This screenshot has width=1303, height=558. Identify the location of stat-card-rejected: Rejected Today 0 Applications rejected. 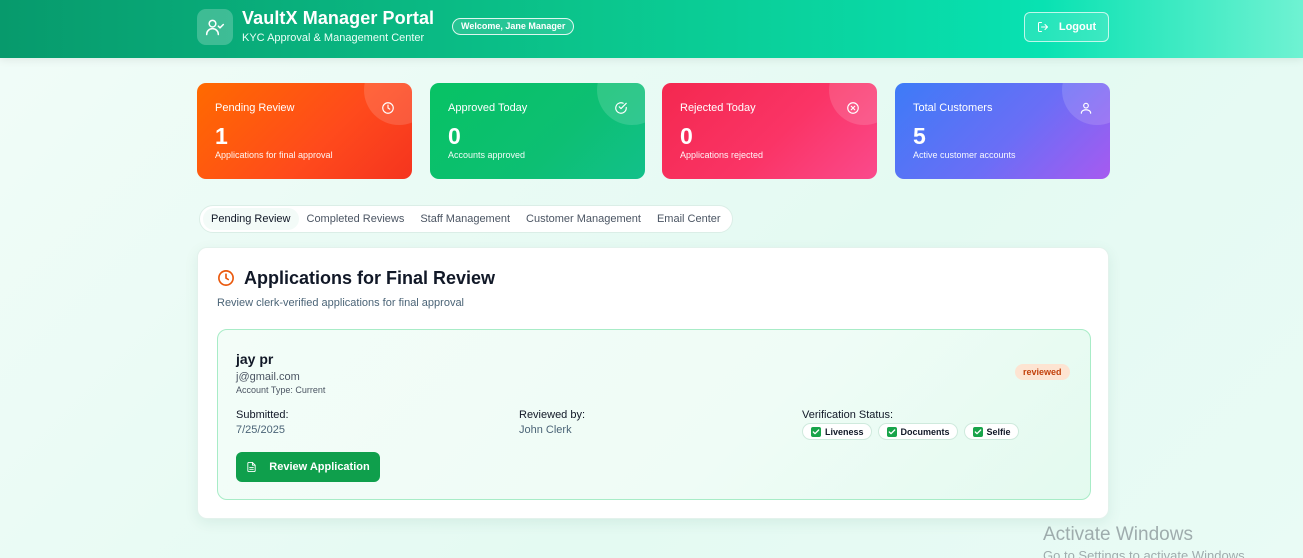
(769, 131).